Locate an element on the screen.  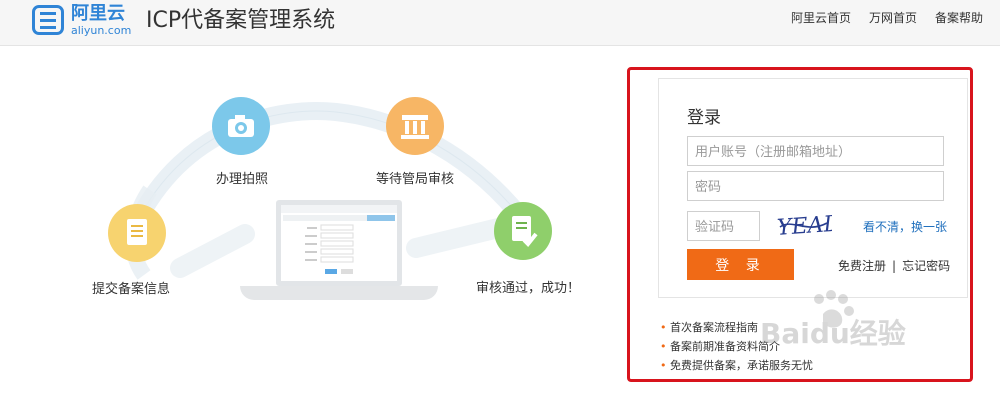
account-input is located at coordinates (815, 151).